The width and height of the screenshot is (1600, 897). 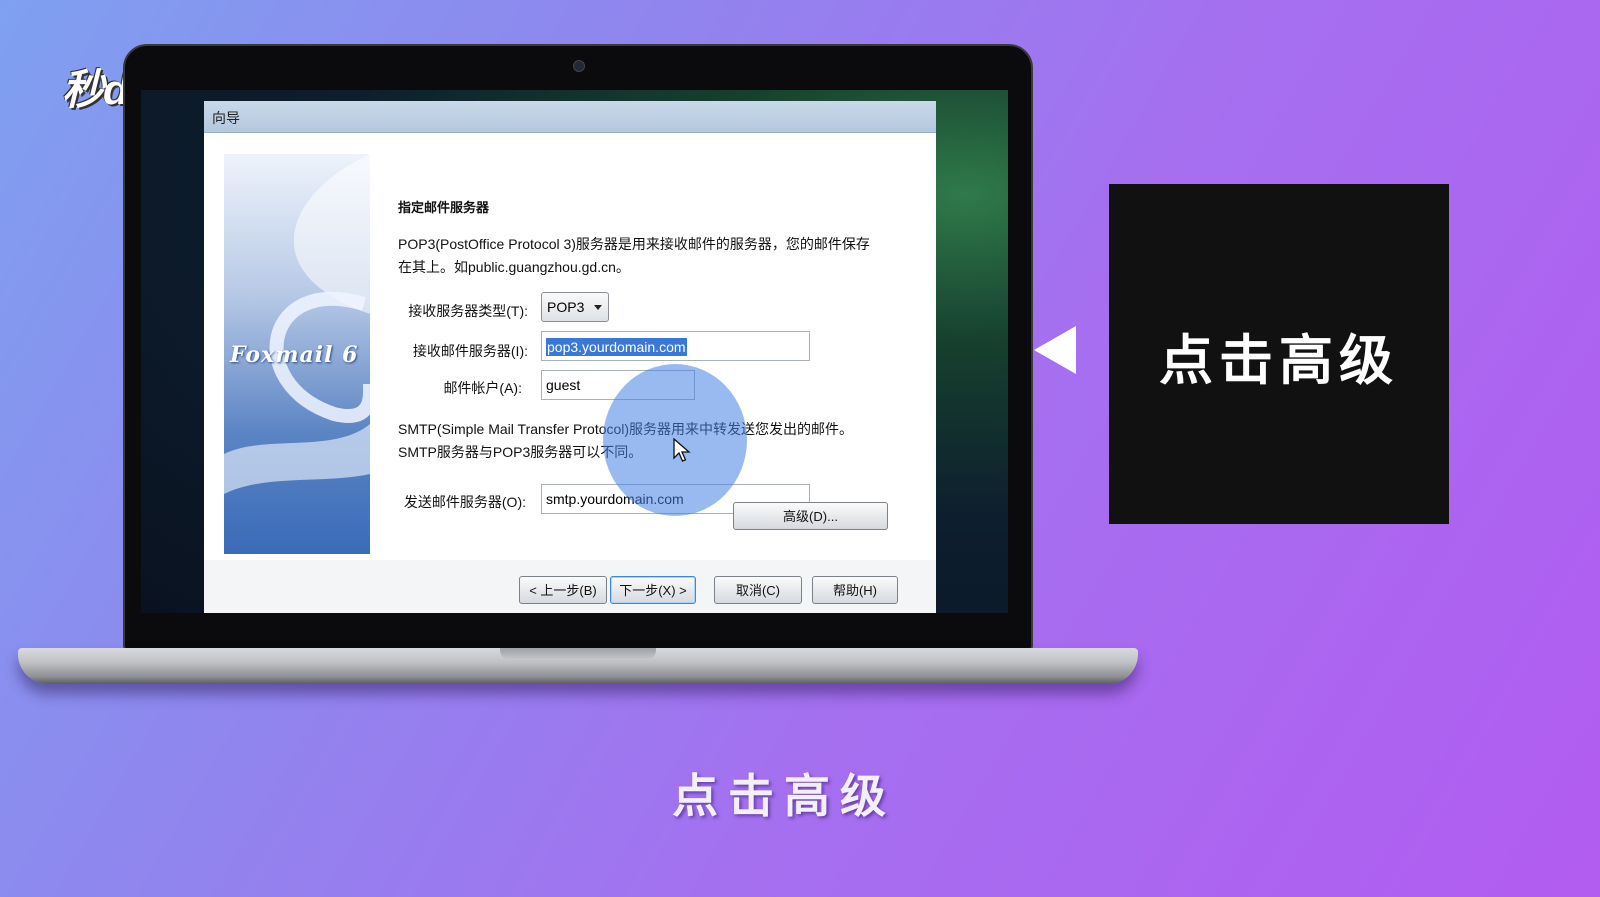 I want to click on cancel-button: 取消(C), so click(x=758, y=590).